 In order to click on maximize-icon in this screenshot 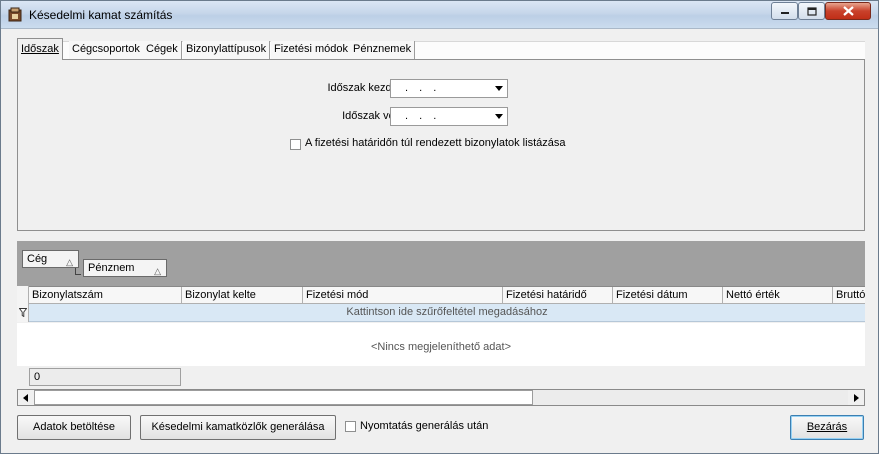, I will do `click(811, 11)`.